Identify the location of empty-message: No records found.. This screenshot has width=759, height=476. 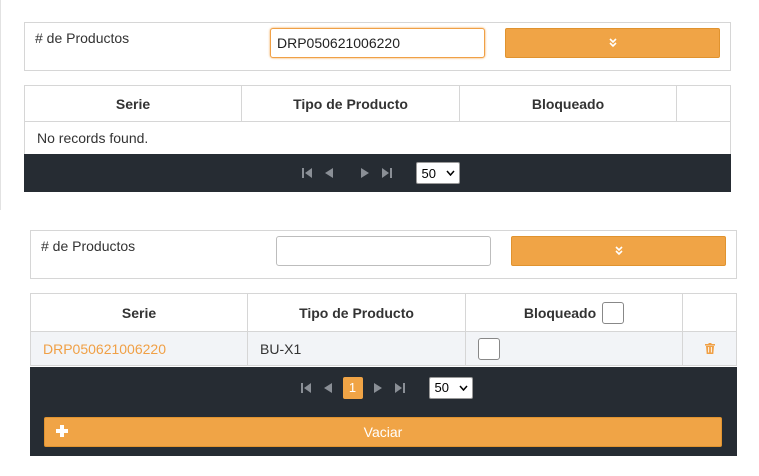
(93, 138).